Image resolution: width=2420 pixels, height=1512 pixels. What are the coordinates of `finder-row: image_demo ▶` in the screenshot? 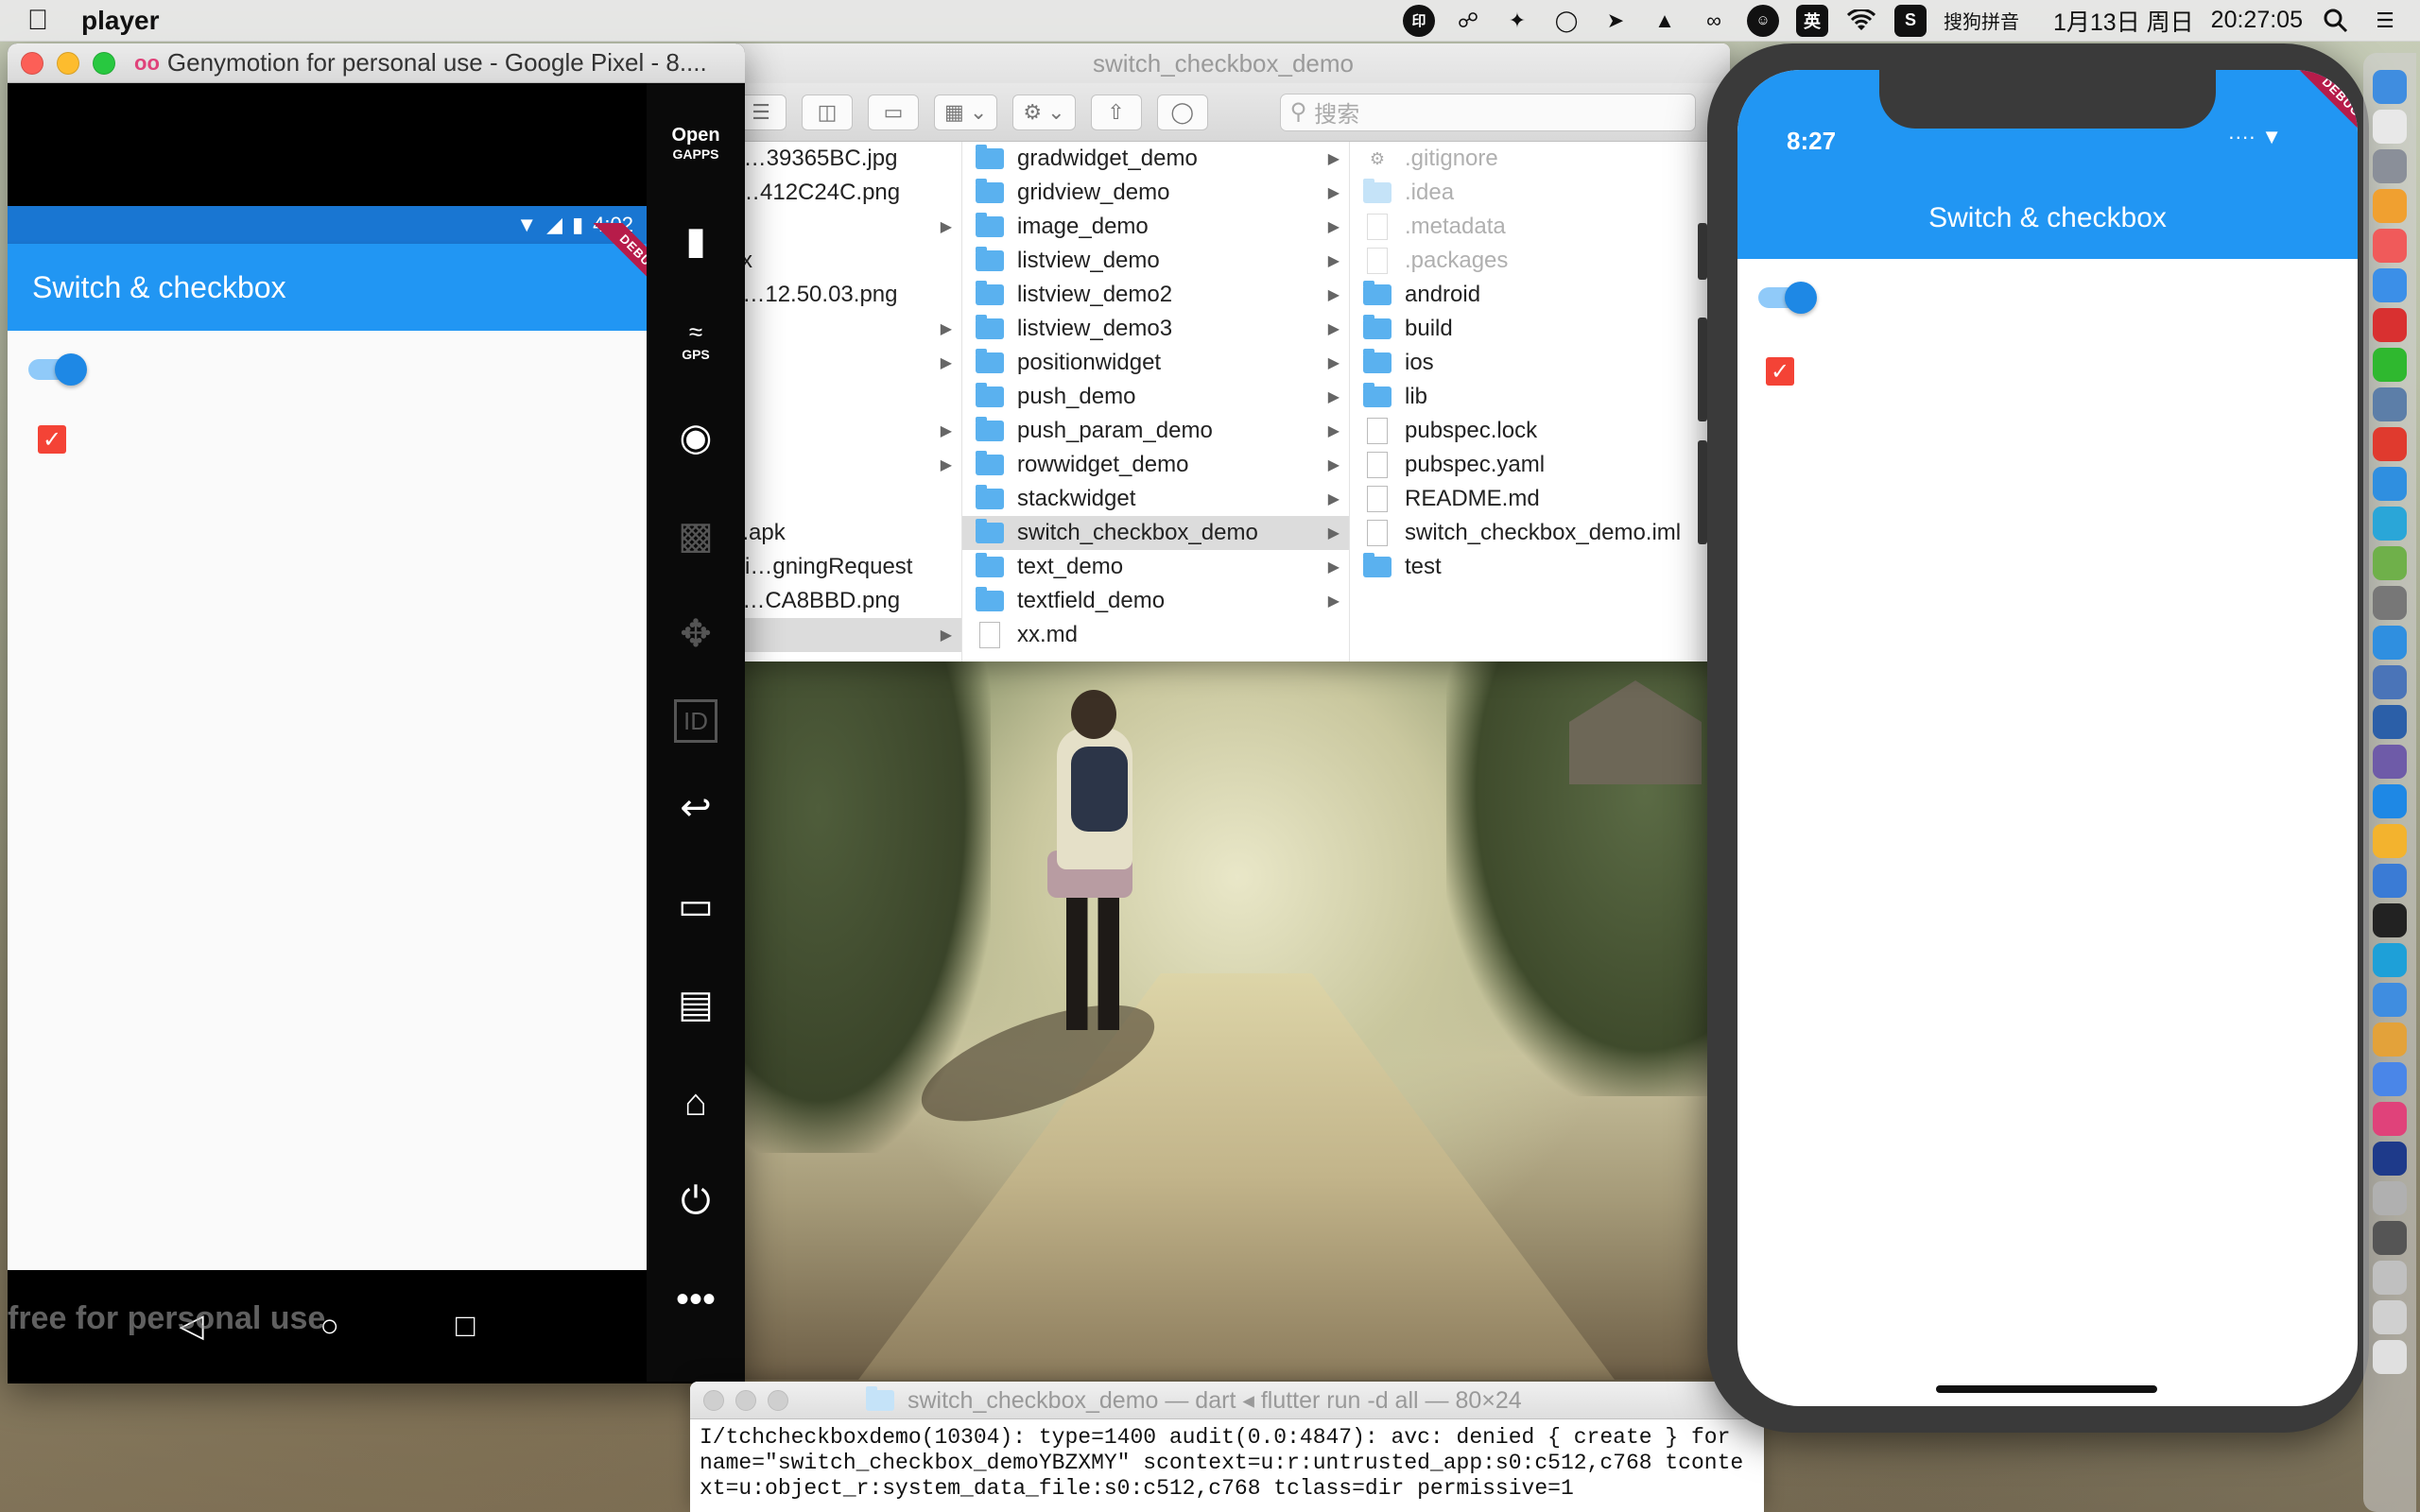 It's located at (1155, 227).